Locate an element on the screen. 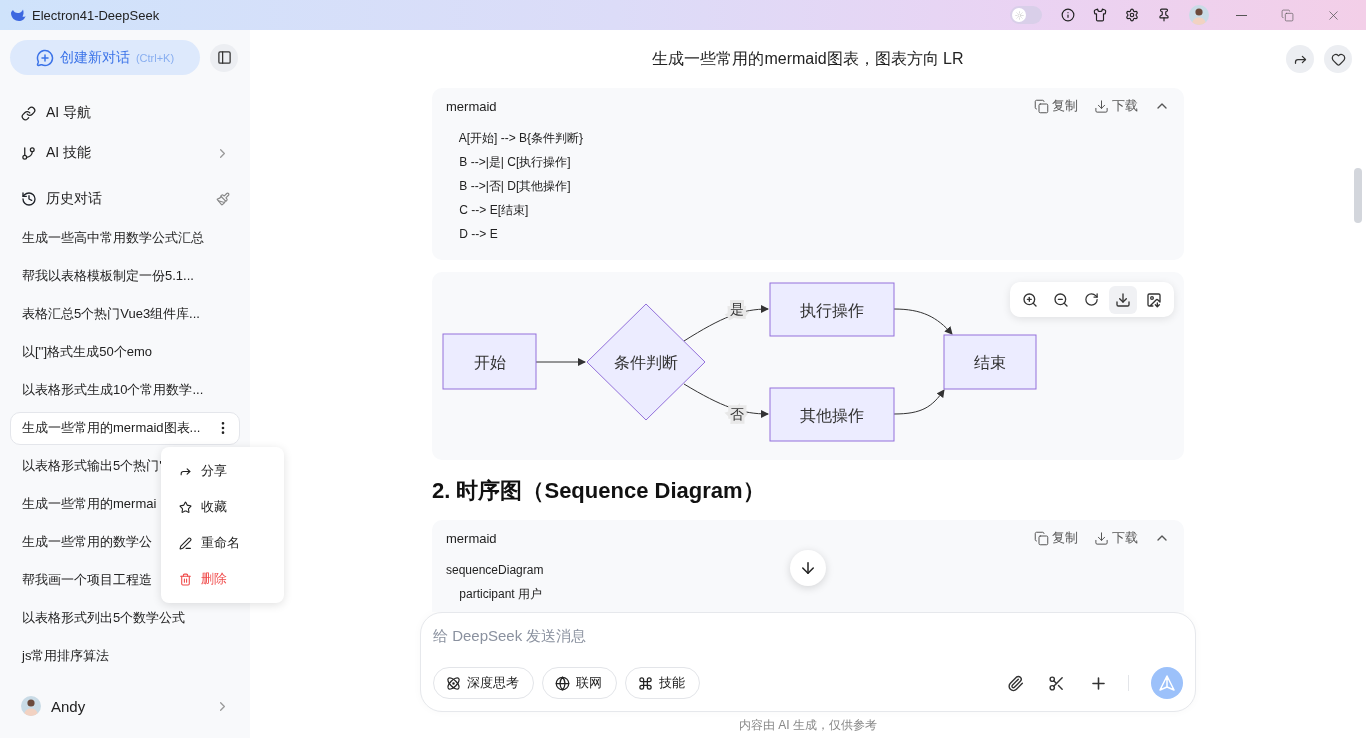 This screenshot has width=1366, height=738. section-title: 历史对话 is located at coordinates (74, 199).